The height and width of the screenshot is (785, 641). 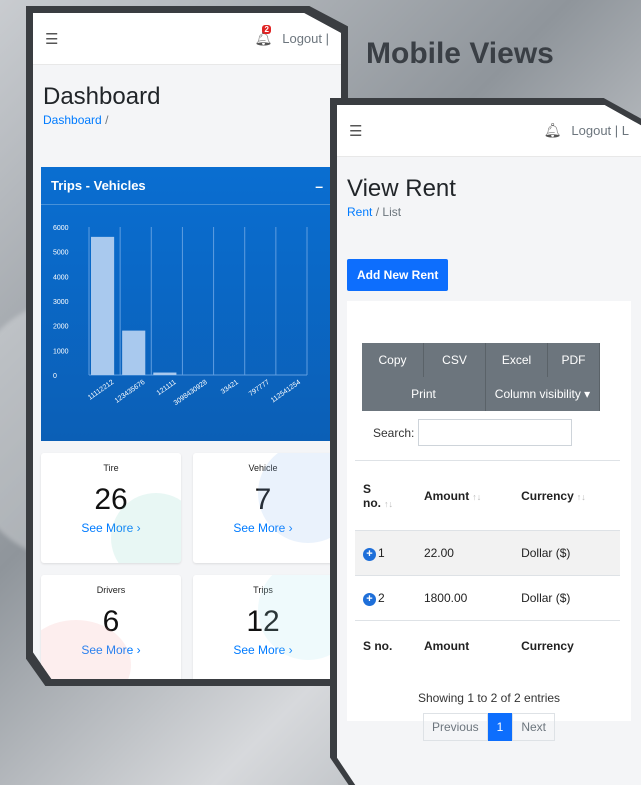 What do you see at coordinates (61, 302) in the screenshot?
I see `y-tick-label: 3000` at bounding box center [61, 302].